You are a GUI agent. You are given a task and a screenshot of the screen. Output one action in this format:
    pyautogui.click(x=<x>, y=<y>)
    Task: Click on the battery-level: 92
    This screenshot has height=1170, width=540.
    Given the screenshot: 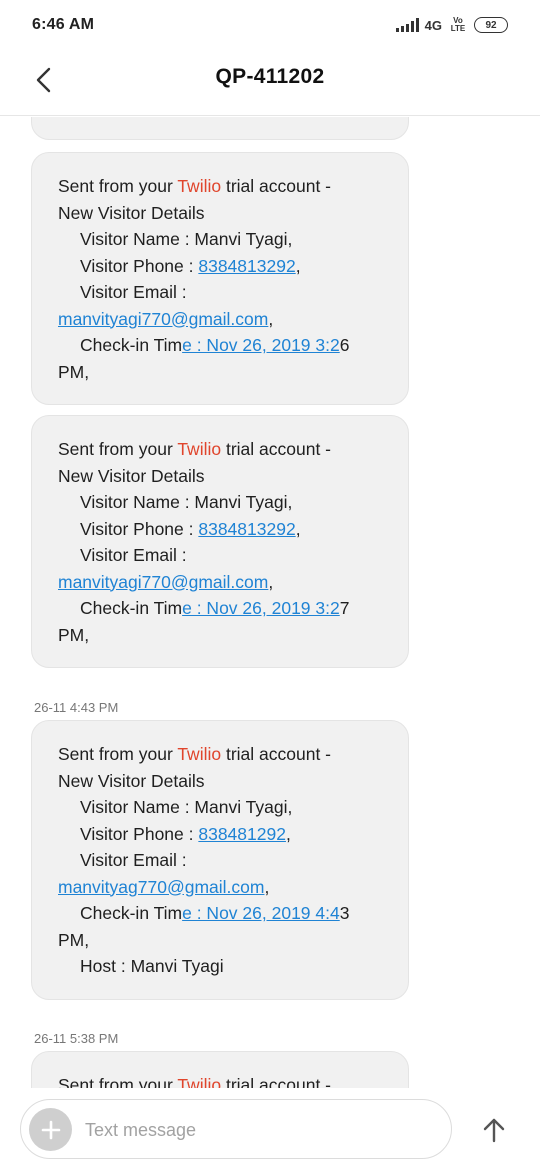 What is the action you would take?
    pyautogui.click(x=491, y=25)
    